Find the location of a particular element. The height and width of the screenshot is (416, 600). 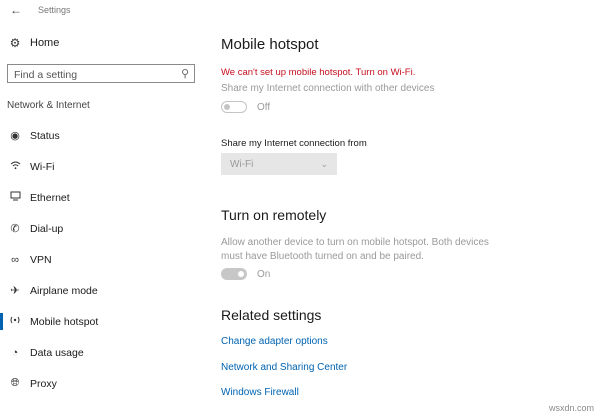

remote-toggle-row: On is located at coordinates (245, 274).